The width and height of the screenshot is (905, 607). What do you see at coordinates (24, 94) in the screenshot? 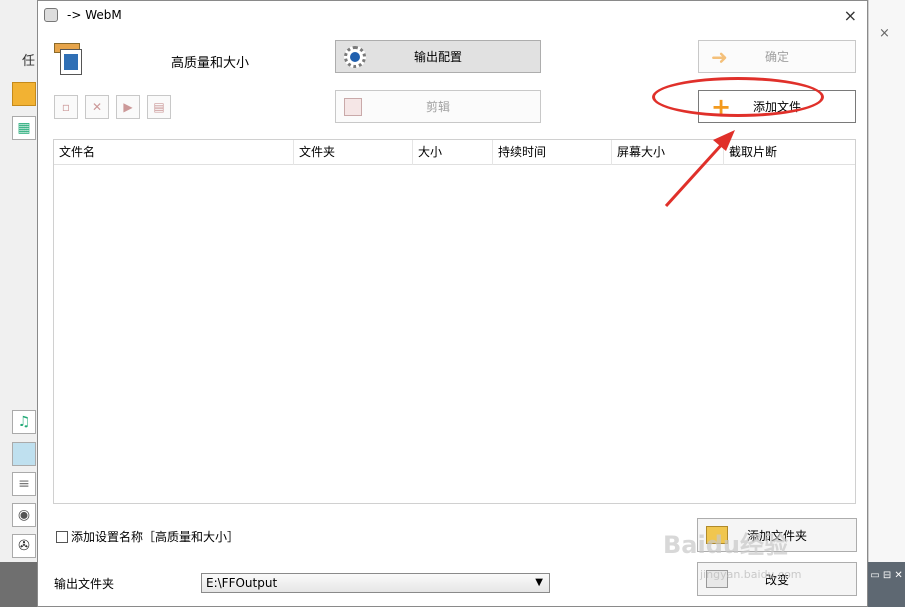
I see `folder-icon` at bounding box center [24, 94].